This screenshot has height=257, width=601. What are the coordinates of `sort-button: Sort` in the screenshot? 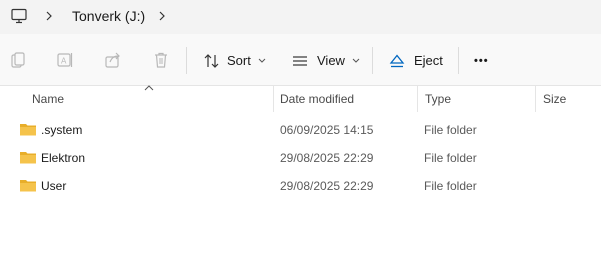 It's located at (235, 60).